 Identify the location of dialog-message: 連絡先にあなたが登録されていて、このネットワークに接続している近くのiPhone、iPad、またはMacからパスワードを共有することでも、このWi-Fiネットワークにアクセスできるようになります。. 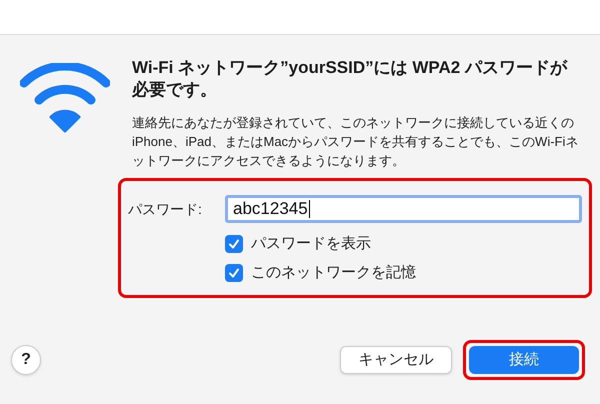
(356, 142).